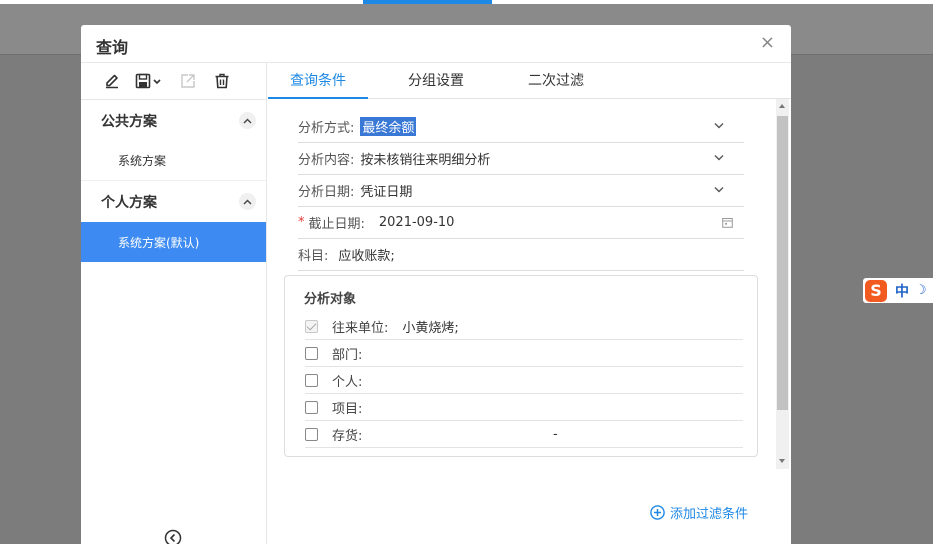 Image resolution: width=933 pixels, height=544 pixels. What do you see at coordinates (386, 190) in the screenshot?
I see `analysis-date-value: 凭证日期` at bounding box center [386, 190].